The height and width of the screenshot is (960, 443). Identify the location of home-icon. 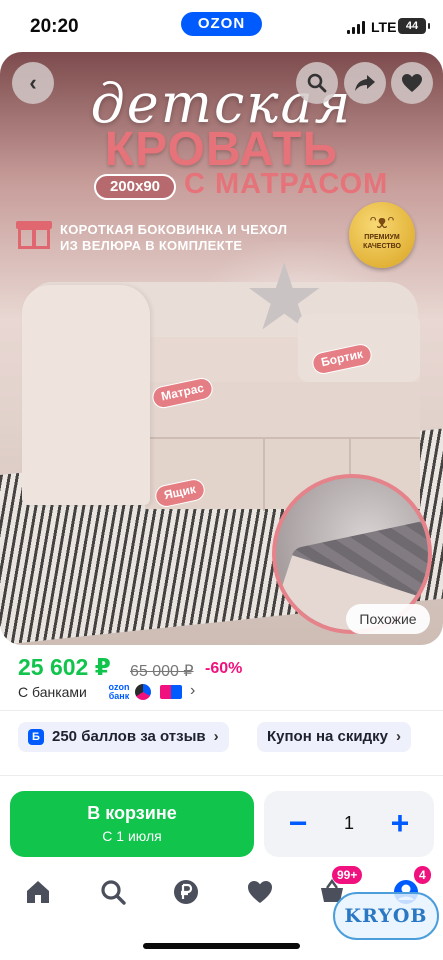
(38, 892).